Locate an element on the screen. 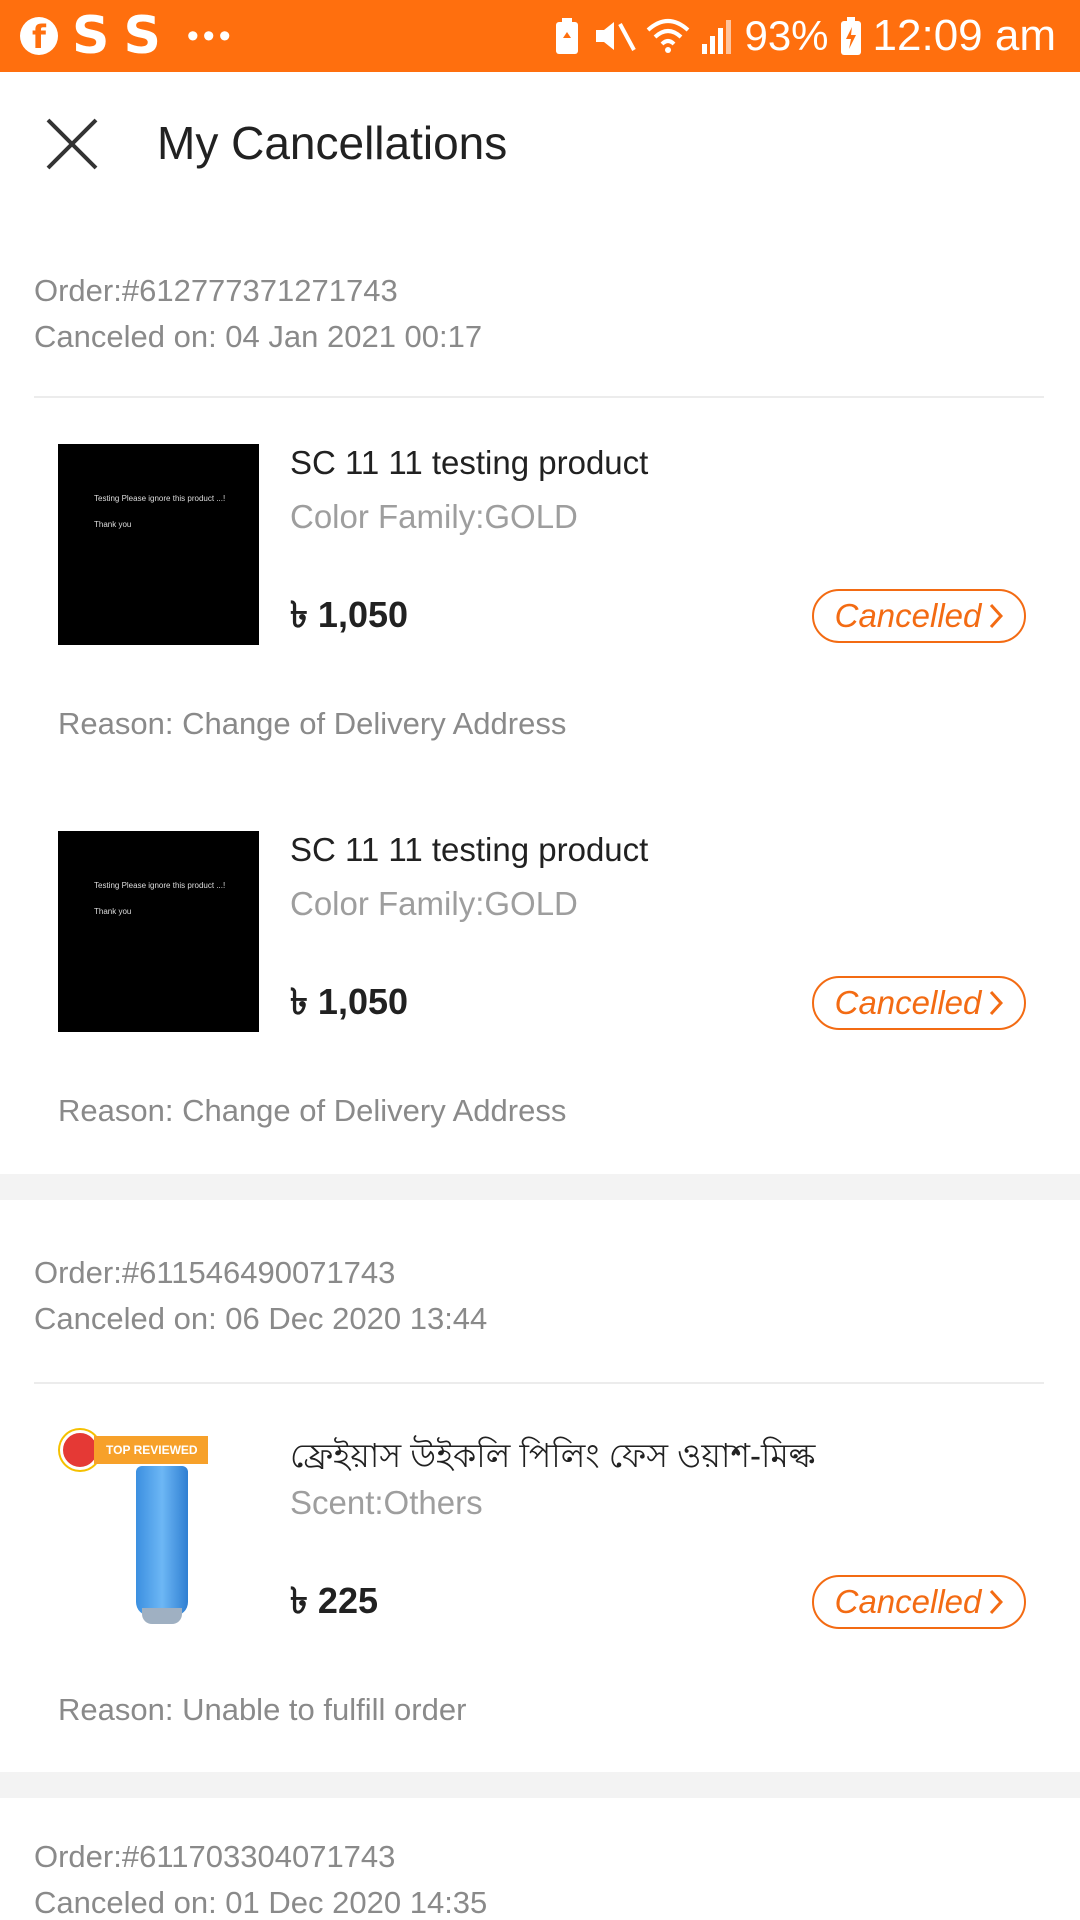 This screenshot has width=1080, height=1920. status-bar: f S S ••• 93% 12:09 am is located at coordinates (540, 36).